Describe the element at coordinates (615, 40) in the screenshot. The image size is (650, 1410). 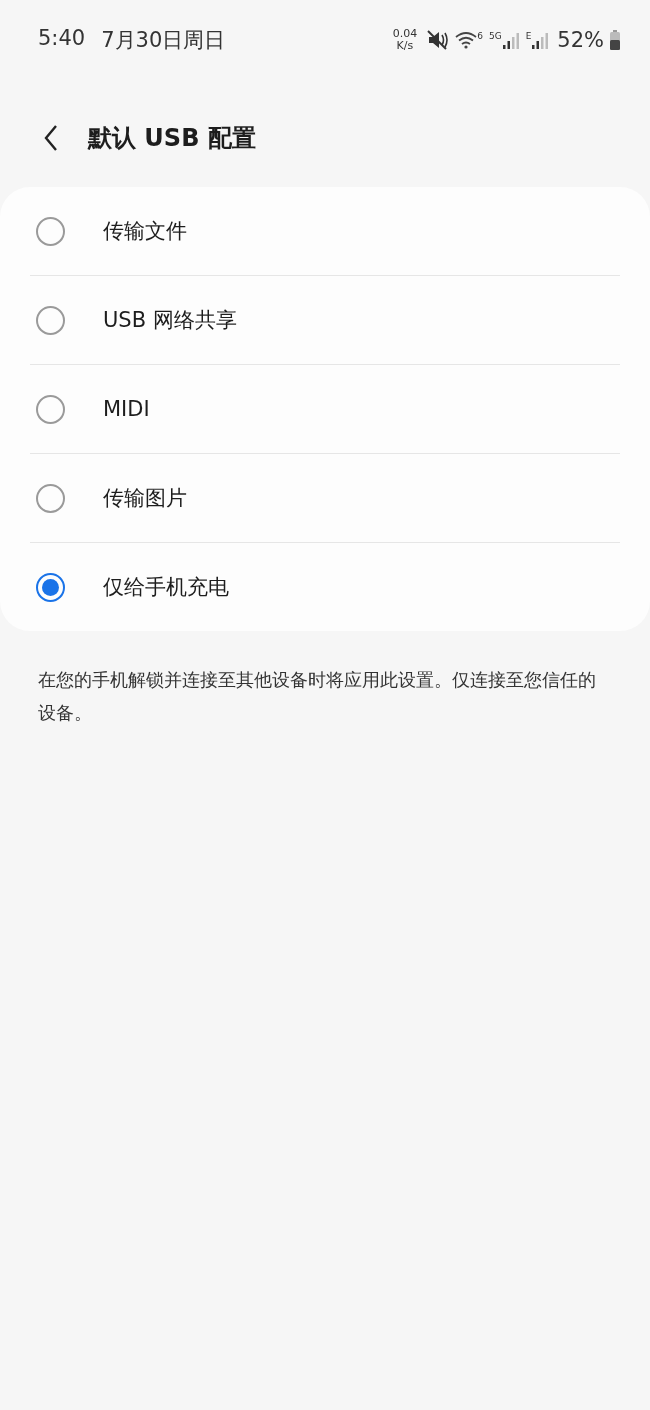
I see `battery-icon` at that location.